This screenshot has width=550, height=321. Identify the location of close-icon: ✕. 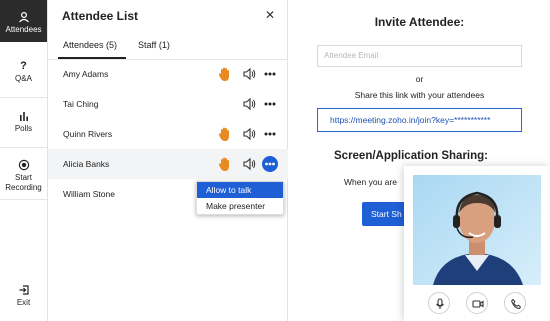
(270, 15).